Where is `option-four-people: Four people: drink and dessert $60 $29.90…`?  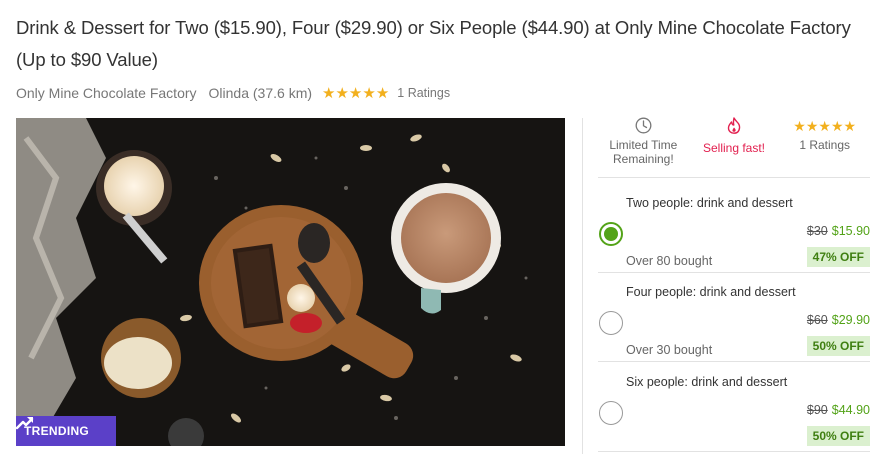
option-four-people: Four people: drink and dessert $60 $29.90… is located at coordinates (734, 316).